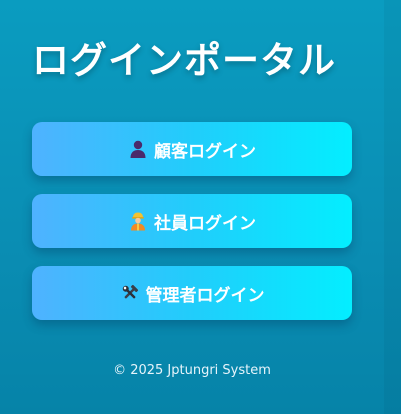 The height and width of the screenshot is (414, 401). What do you see at coordinates (205, 223) in the screenshot?
I see `employee-login-label: 社員ログイン` at bounding box center [205, 223].